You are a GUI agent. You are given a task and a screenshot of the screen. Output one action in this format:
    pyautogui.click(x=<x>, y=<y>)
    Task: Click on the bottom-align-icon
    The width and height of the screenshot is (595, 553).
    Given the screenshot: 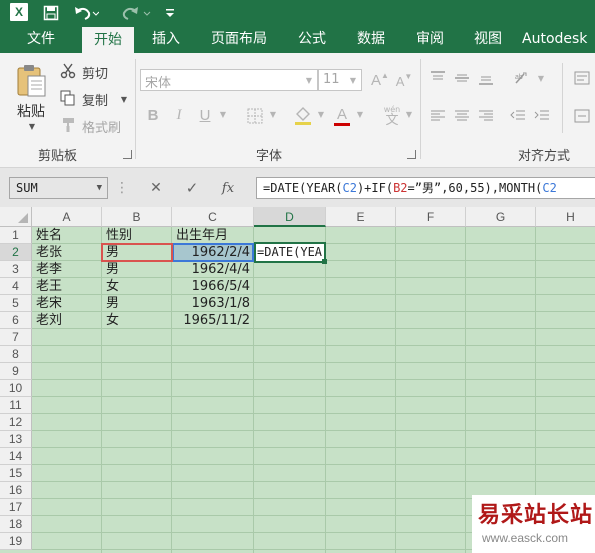 What is the action you would take?
    pyautogui.click(x=486, y=78)
    